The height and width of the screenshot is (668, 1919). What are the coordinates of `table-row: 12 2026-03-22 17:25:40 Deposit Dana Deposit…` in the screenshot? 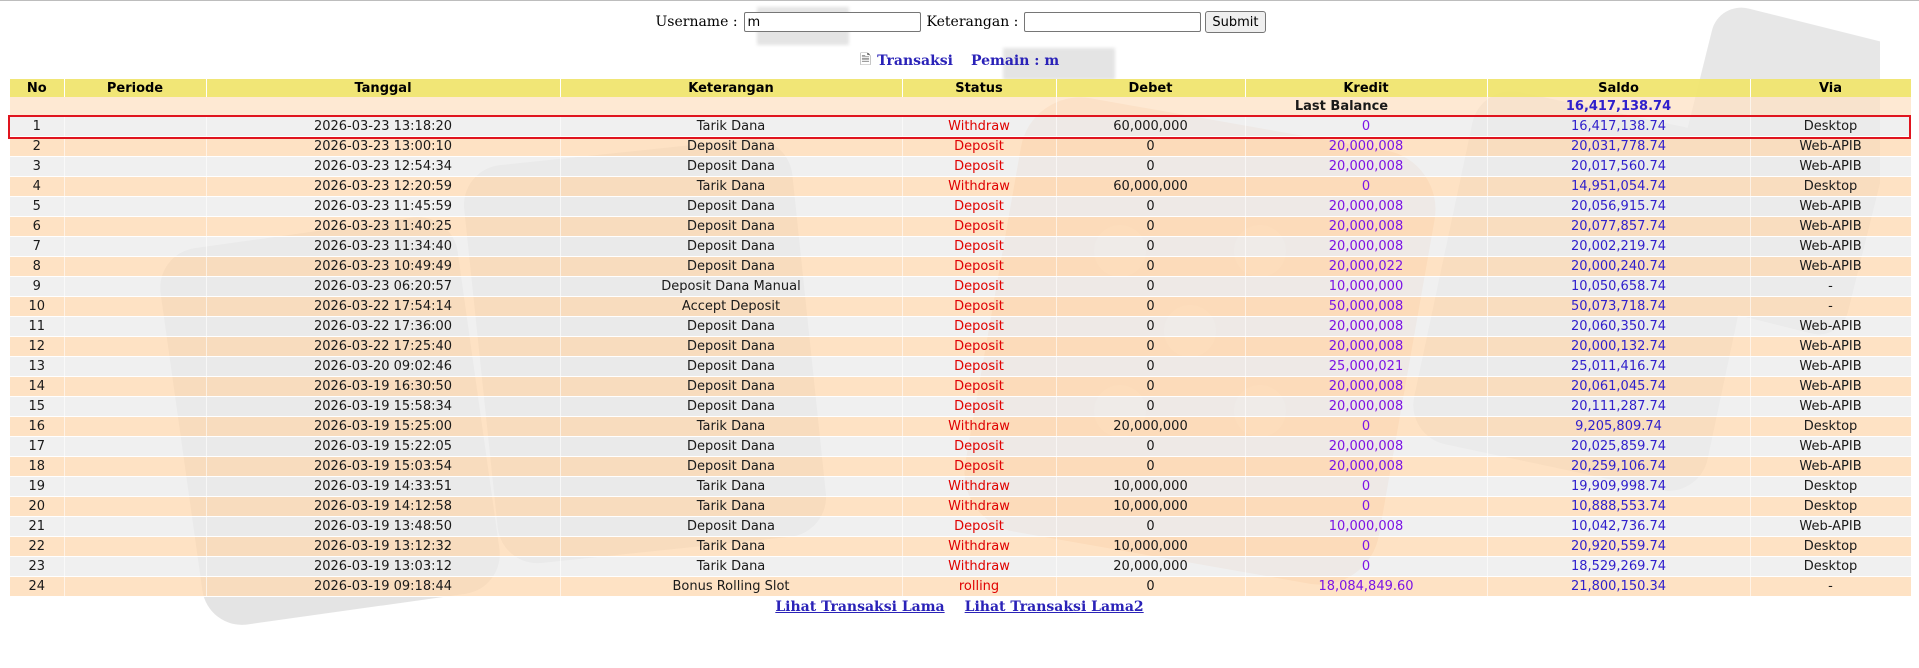 It's located at (961, 346).